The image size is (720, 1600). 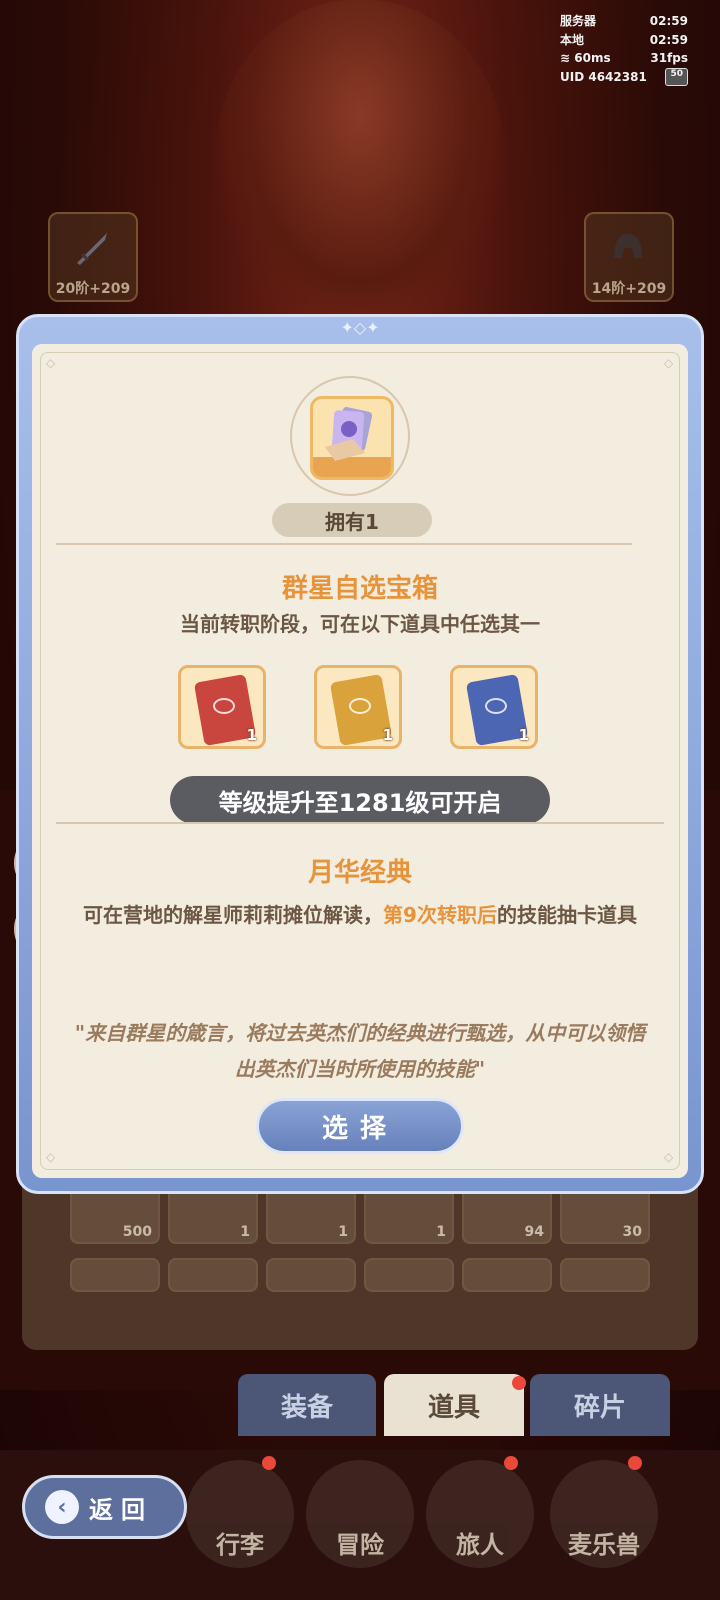 I want to click on card-pack-icon, so click(x=349, y=434).